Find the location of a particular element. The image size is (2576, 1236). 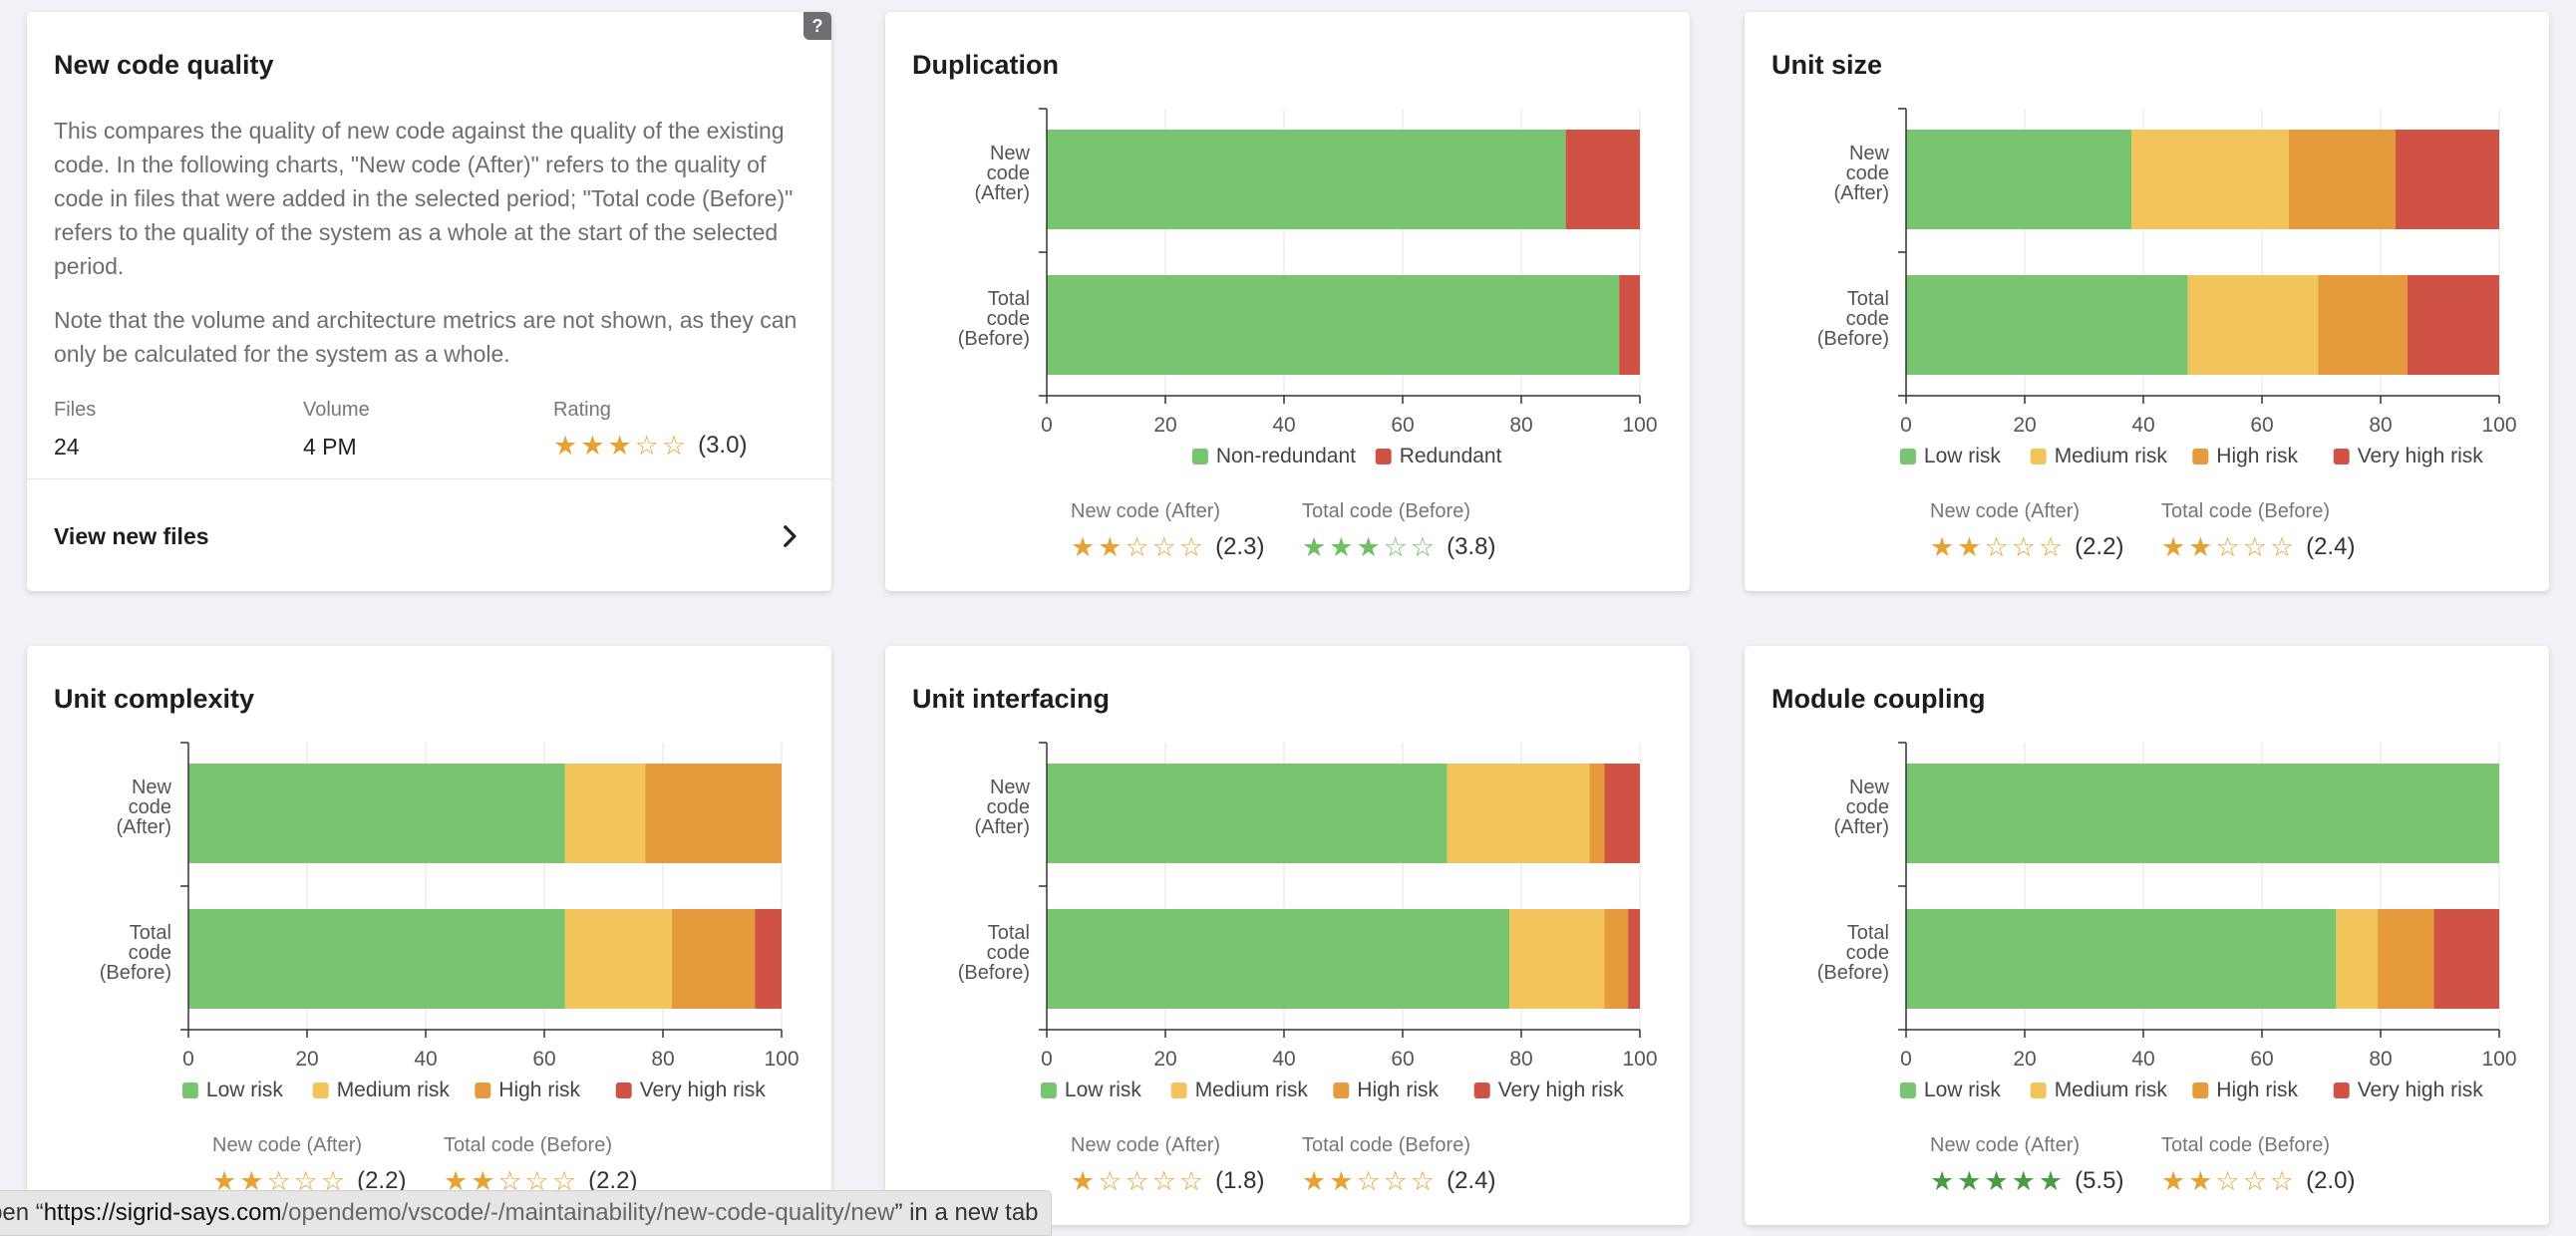

volume-value: 4 PM is located at coordinates (330, 447).